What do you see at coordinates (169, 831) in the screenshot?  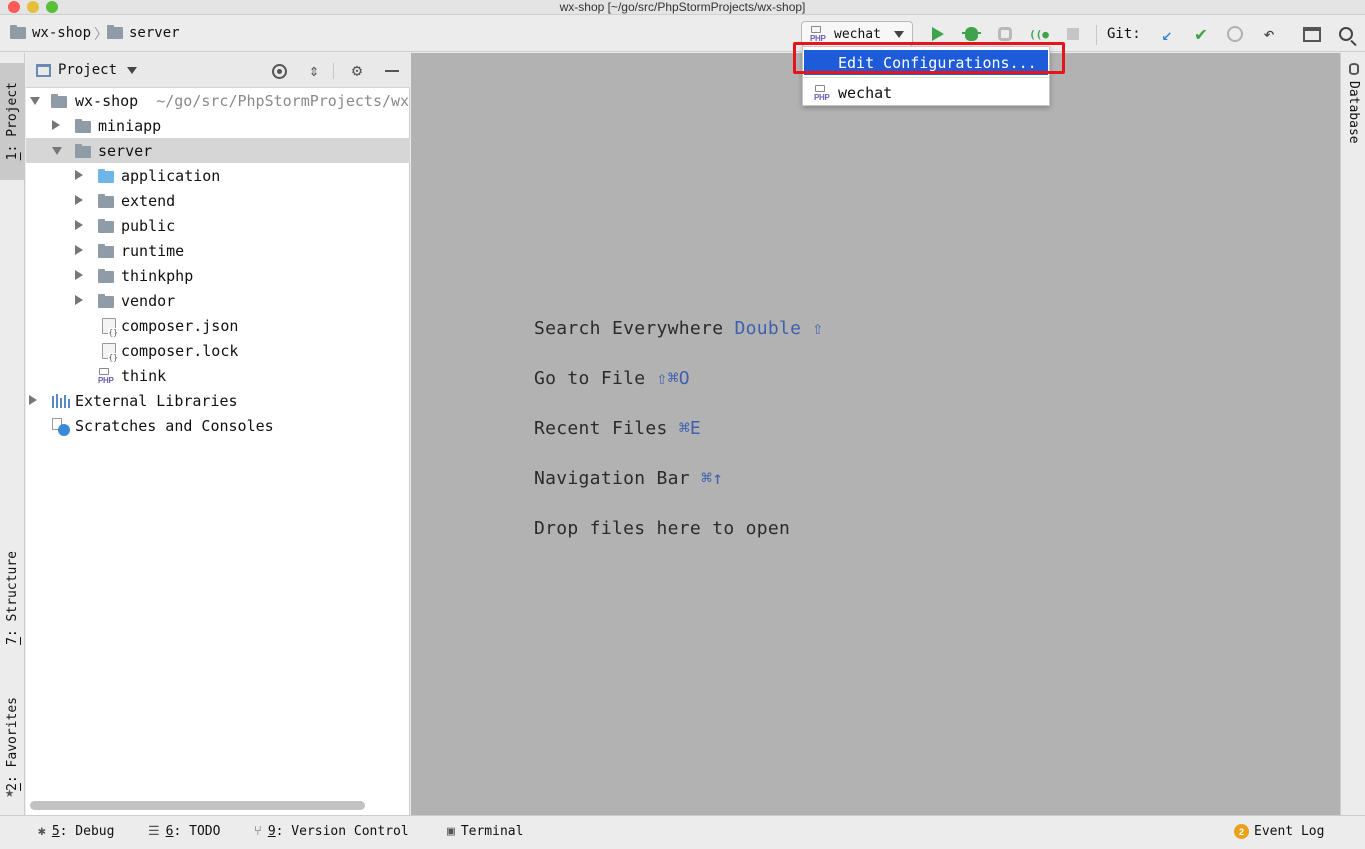 I see `todo-tab-number: 6` at bounding box center [169, 831].